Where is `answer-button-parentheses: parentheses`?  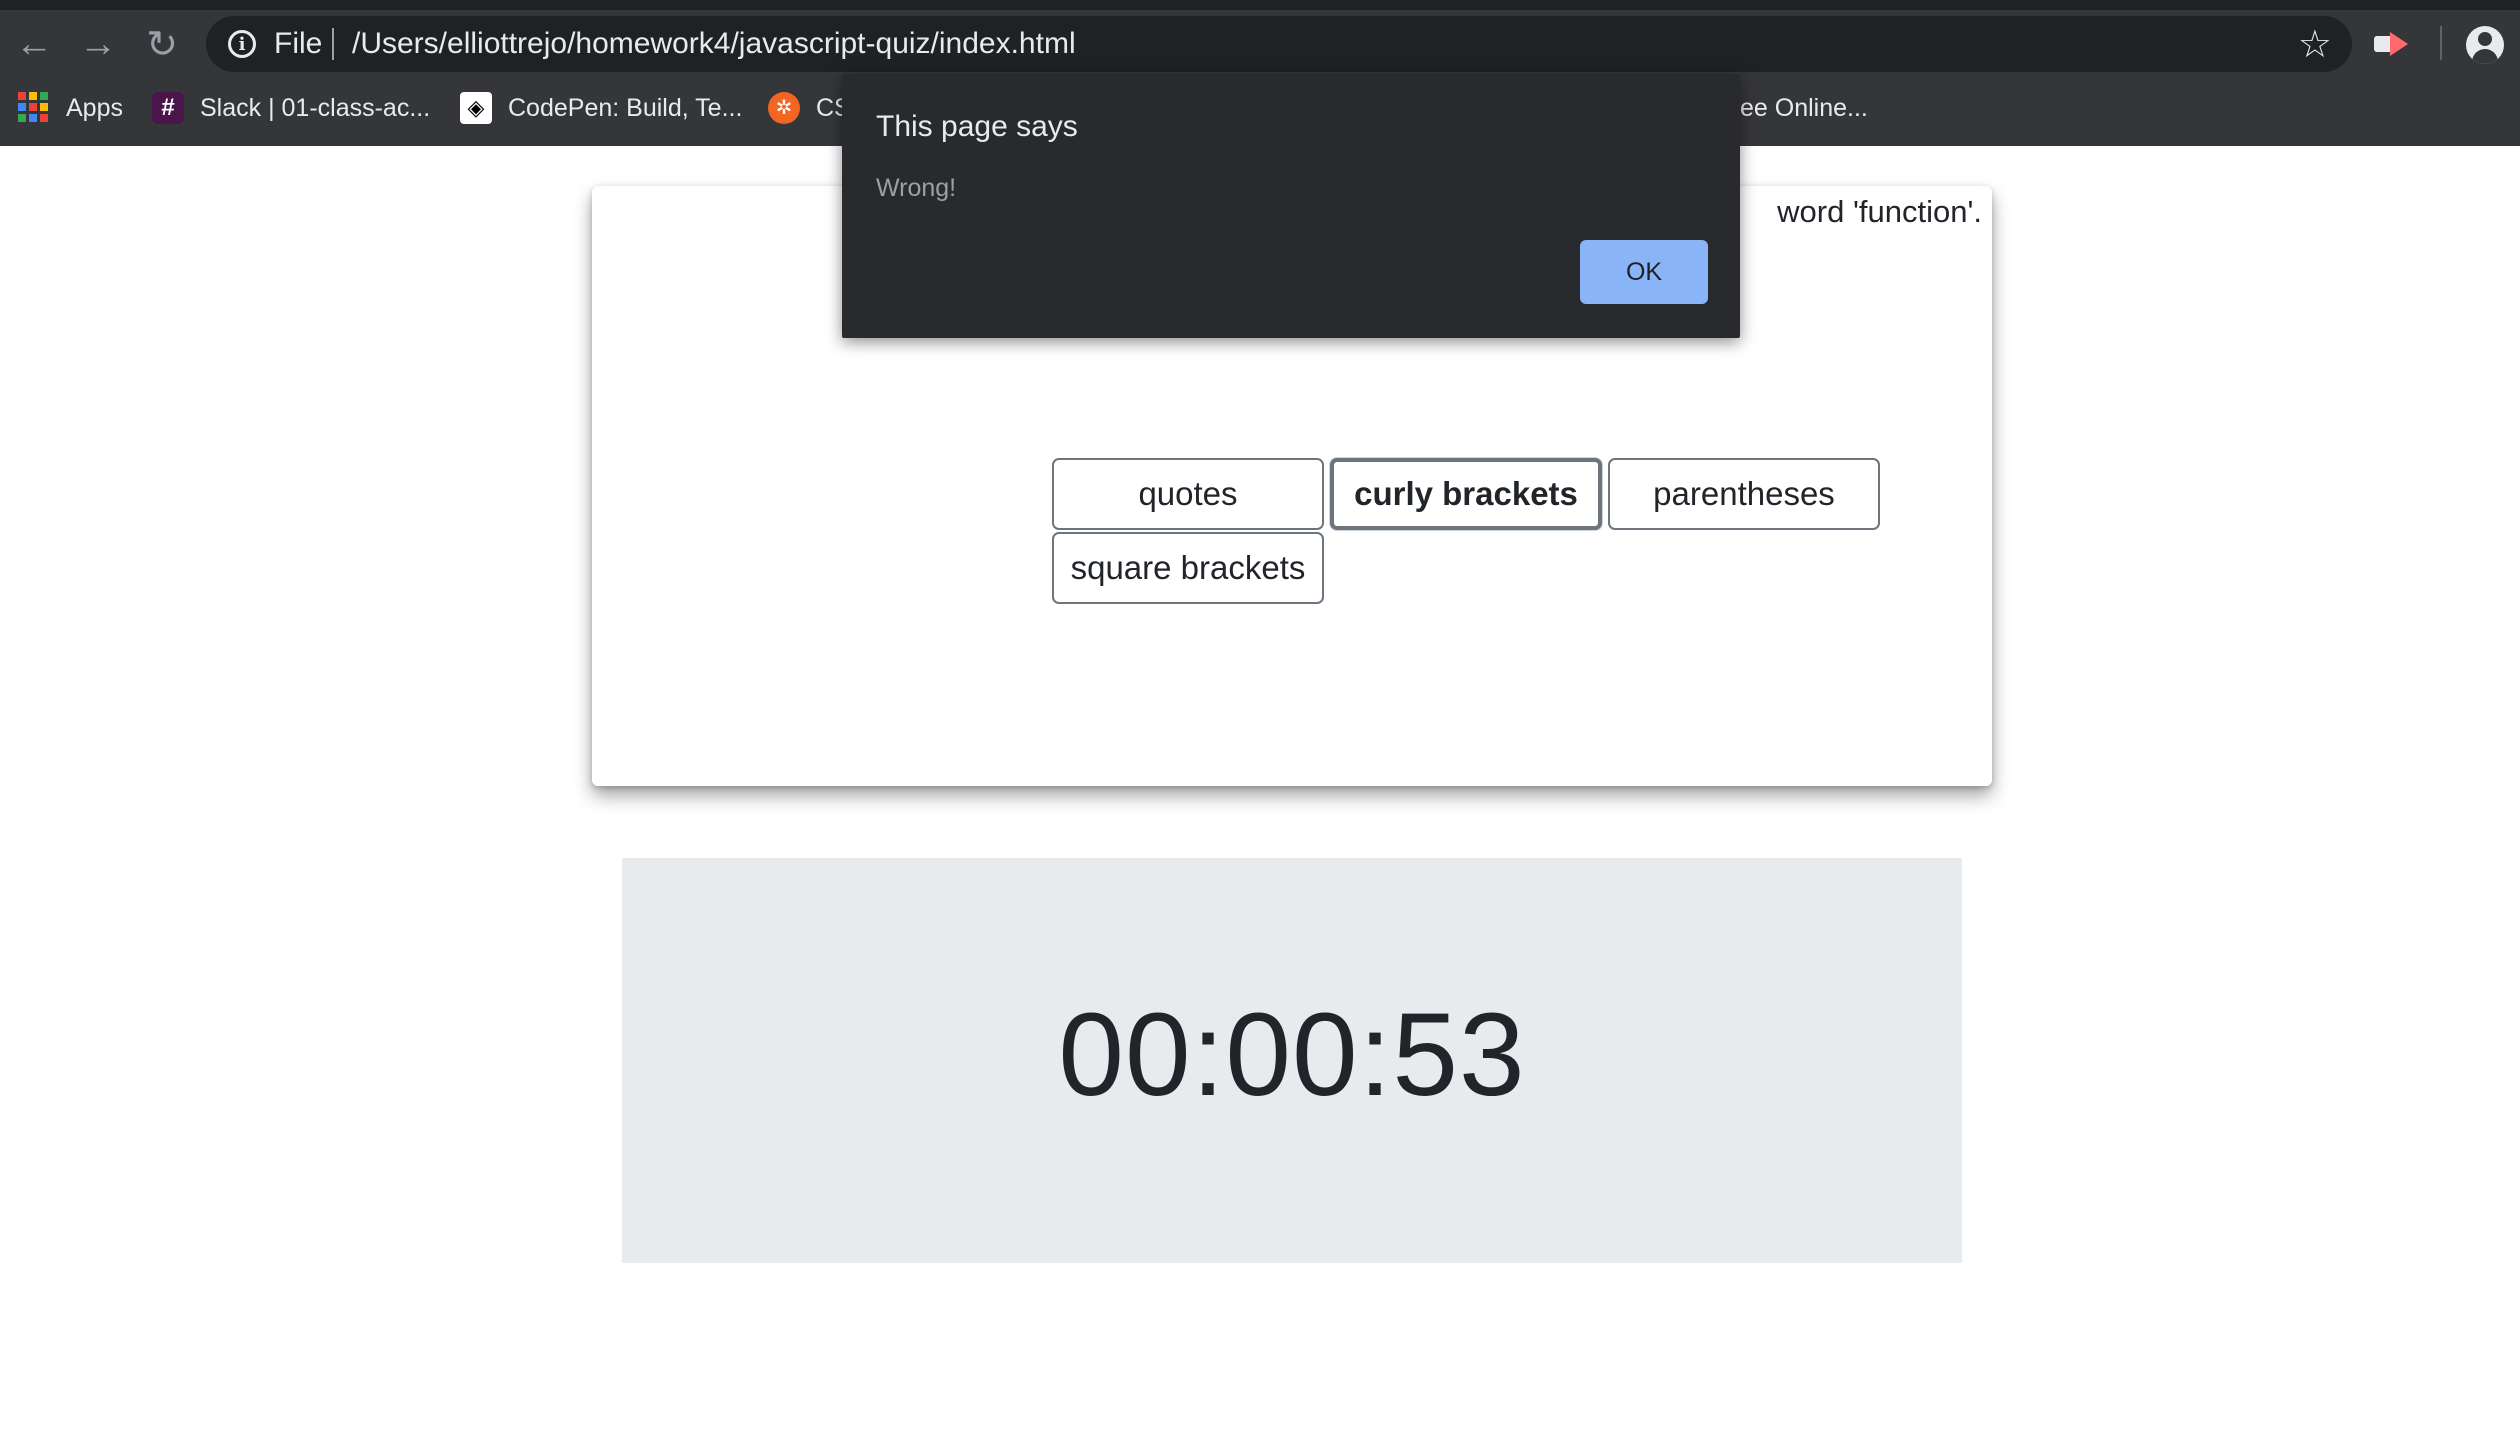
answer-button-parentheses: parentheses is located at coordinates (1744, 494).